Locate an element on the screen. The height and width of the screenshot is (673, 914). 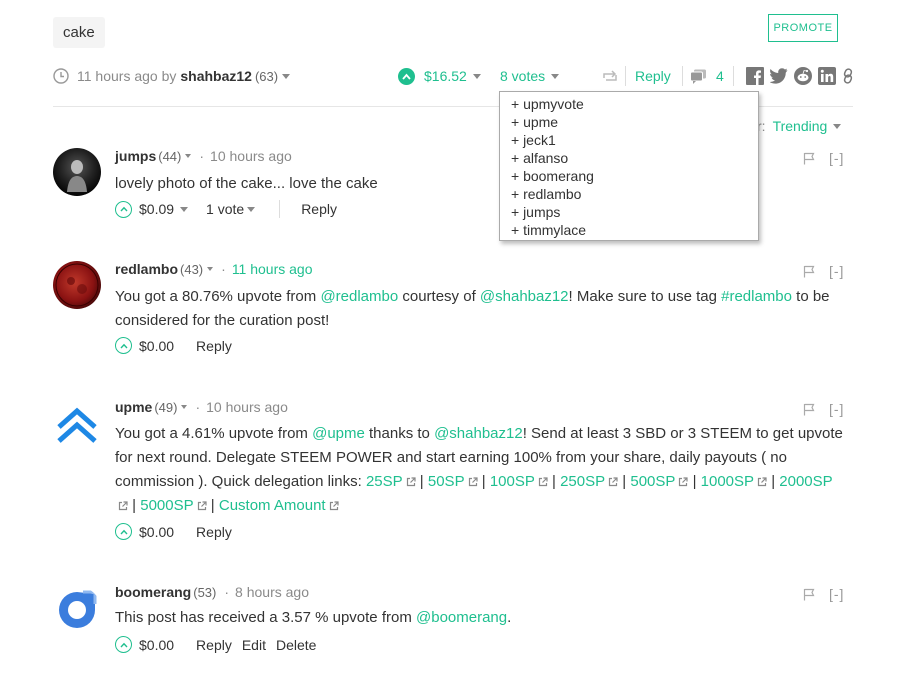
delete-button: Delete is located at coordinates (296, 645).